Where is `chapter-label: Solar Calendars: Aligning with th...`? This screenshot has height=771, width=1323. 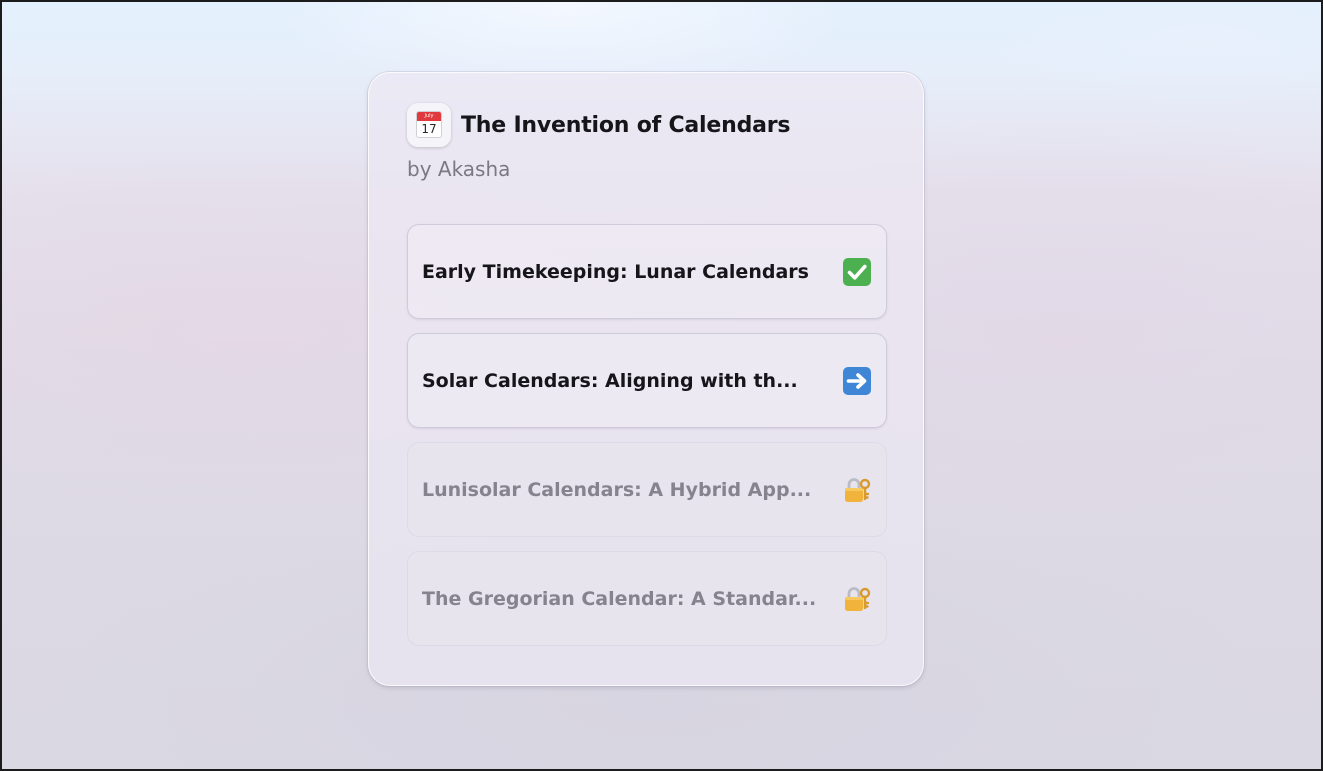 chapter-label: Solar Calendars: Aligning with th... is located at coordinates (610, 380).